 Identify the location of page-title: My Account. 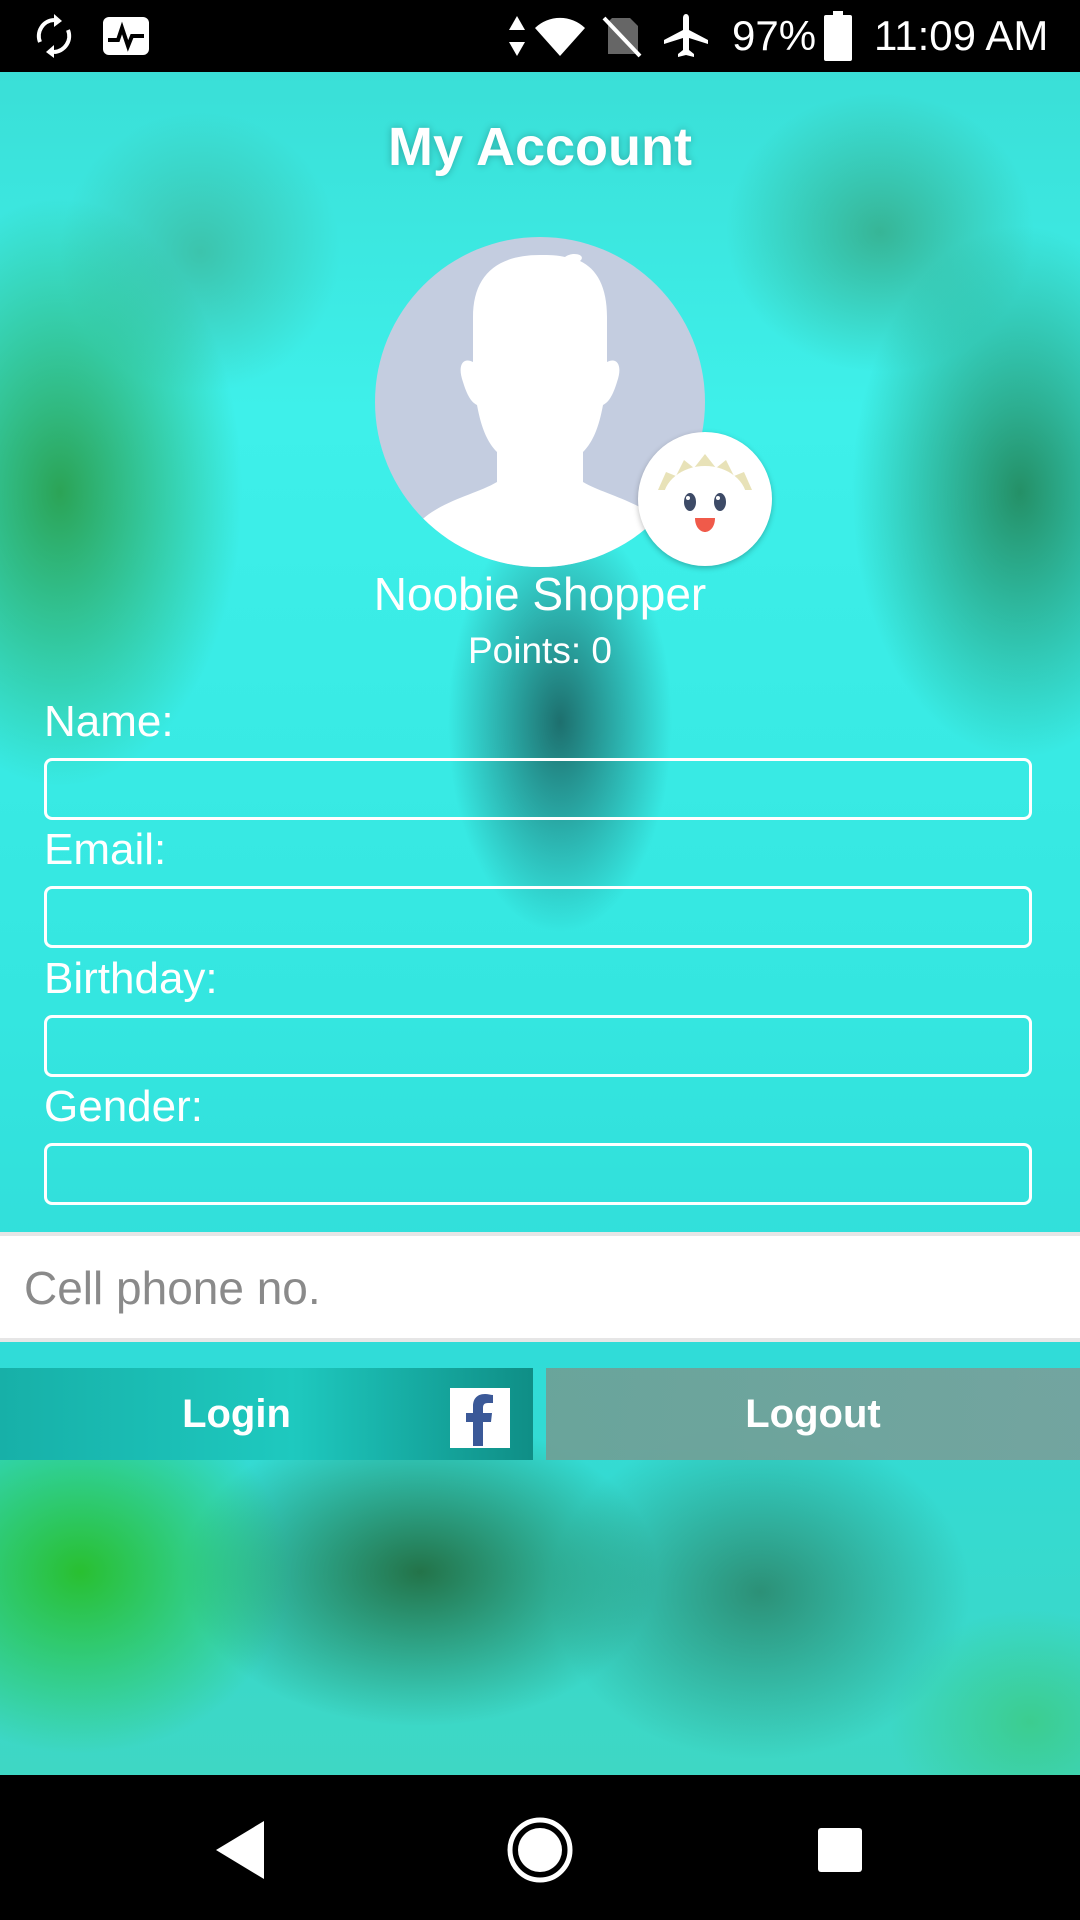
(539, 147).